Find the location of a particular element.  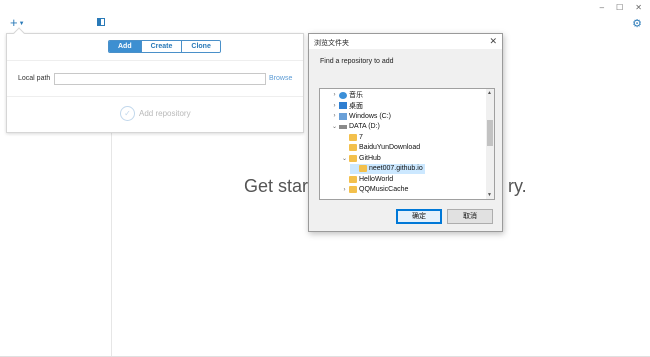

tree-item-label: BaiduYunDownload is located at coordinates (390, 147).